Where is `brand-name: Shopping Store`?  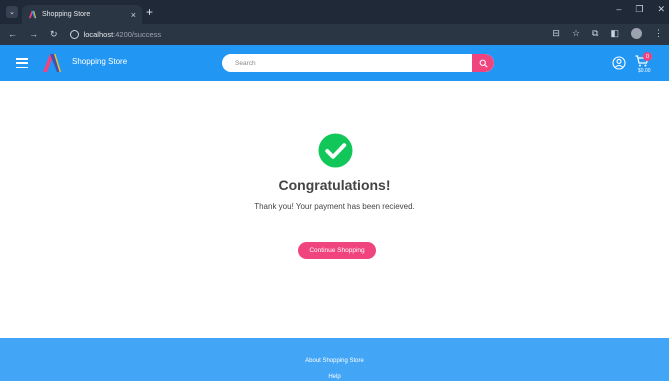
brand-name: Shopping Store is located at coordinates (99, 61).